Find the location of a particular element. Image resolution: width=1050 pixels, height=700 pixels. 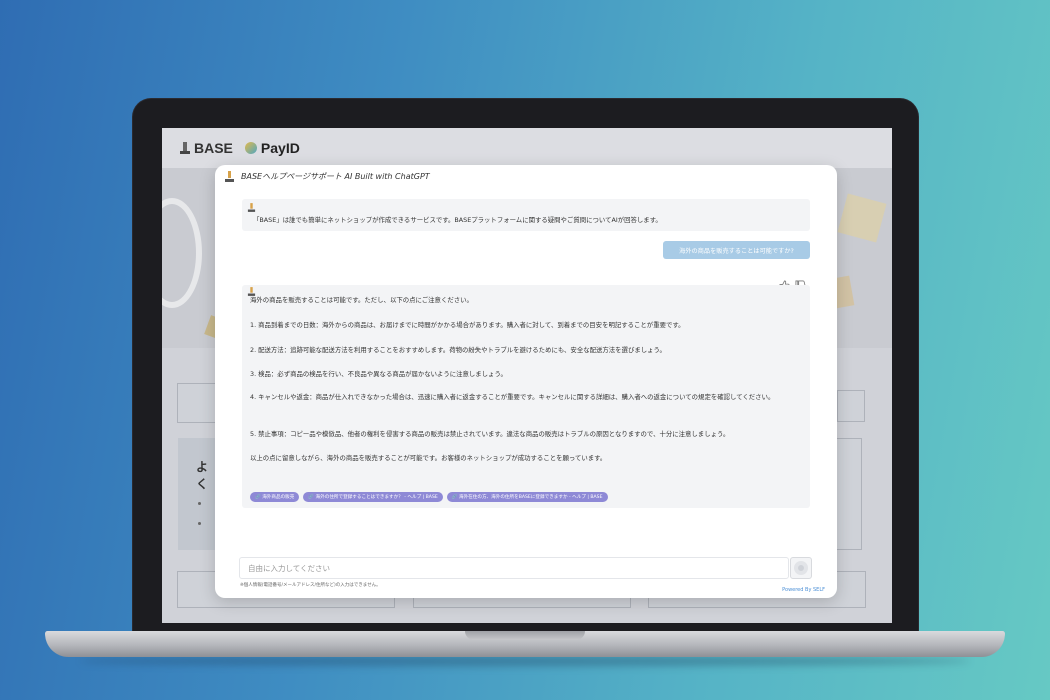

user-message-text: 海外の商品を販売することは可能ですか? is located at coordinates (736, 251).